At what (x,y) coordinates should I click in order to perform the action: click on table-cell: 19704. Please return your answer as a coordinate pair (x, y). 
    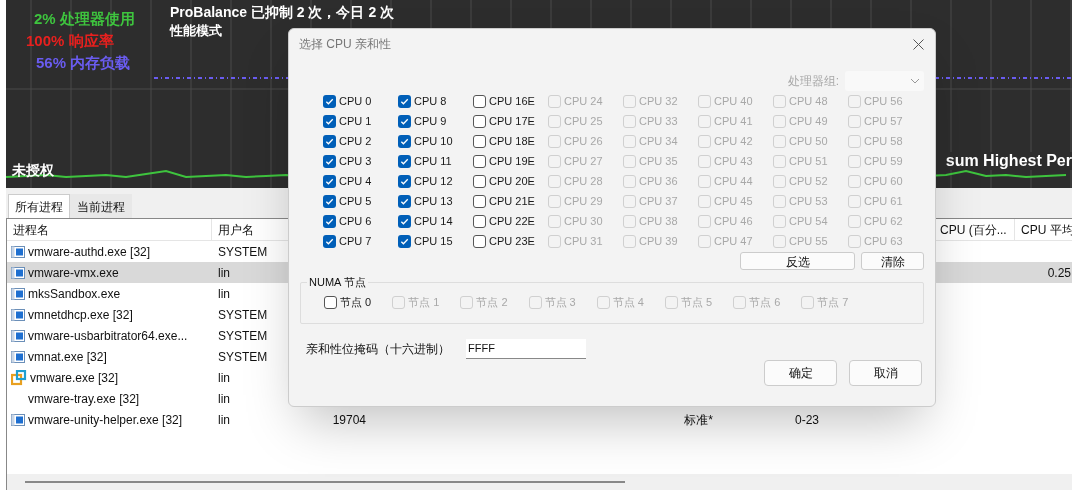
    Looking at the image, I should click on (349, 419).